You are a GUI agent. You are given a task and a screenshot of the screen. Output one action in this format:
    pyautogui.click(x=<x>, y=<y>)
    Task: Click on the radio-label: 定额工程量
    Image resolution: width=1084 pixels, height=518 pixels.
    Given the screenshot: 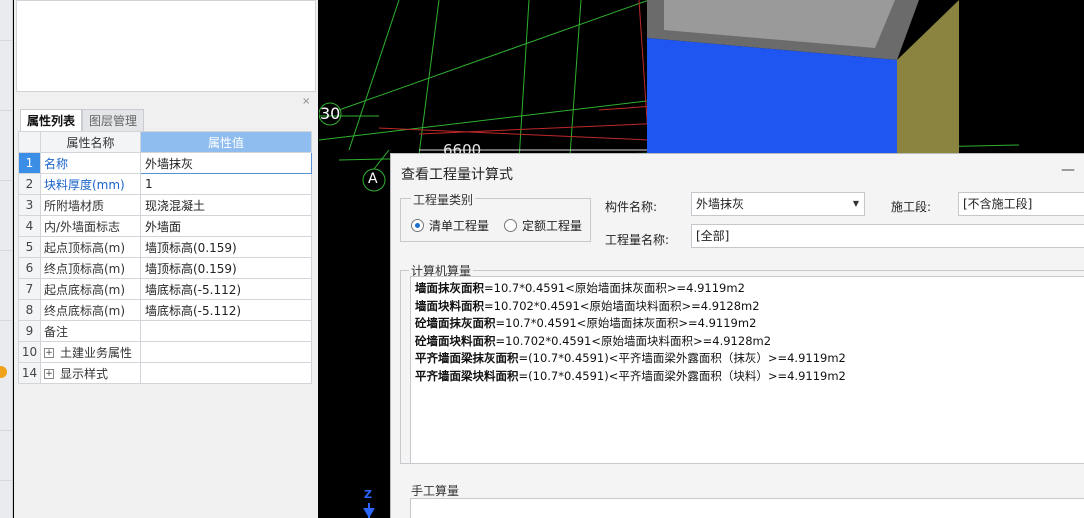 What is the action you would take?
    pyautogui.click(x=552, y=226)
    